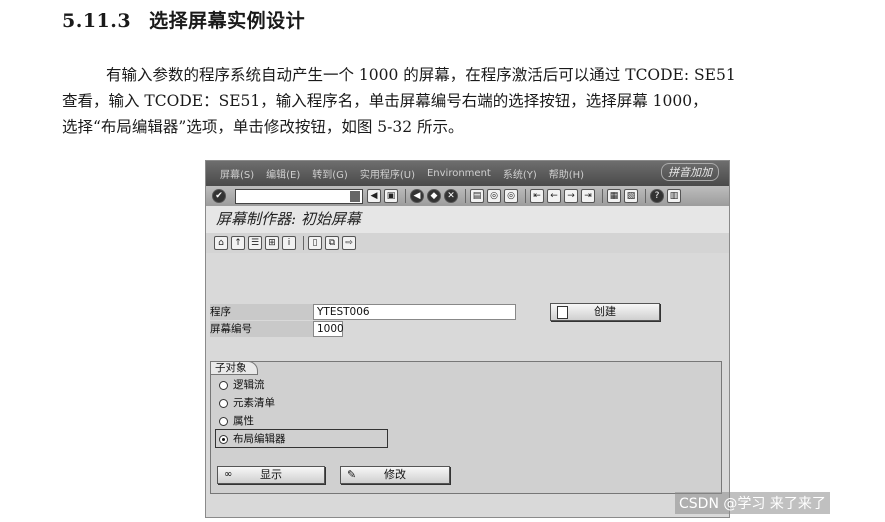 The width and height of the screenshot is (885, 522). Describe the element at coordinates (566, 173) in the screenshot. I see `menu-item-help: 帮助(H)` at that location.